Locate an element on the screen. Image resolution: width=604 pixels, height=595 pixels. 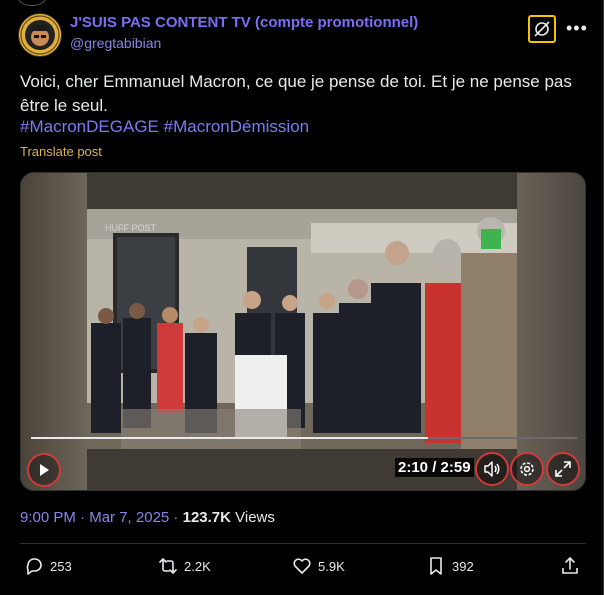
volume-button is located at coordinates (492, 469).